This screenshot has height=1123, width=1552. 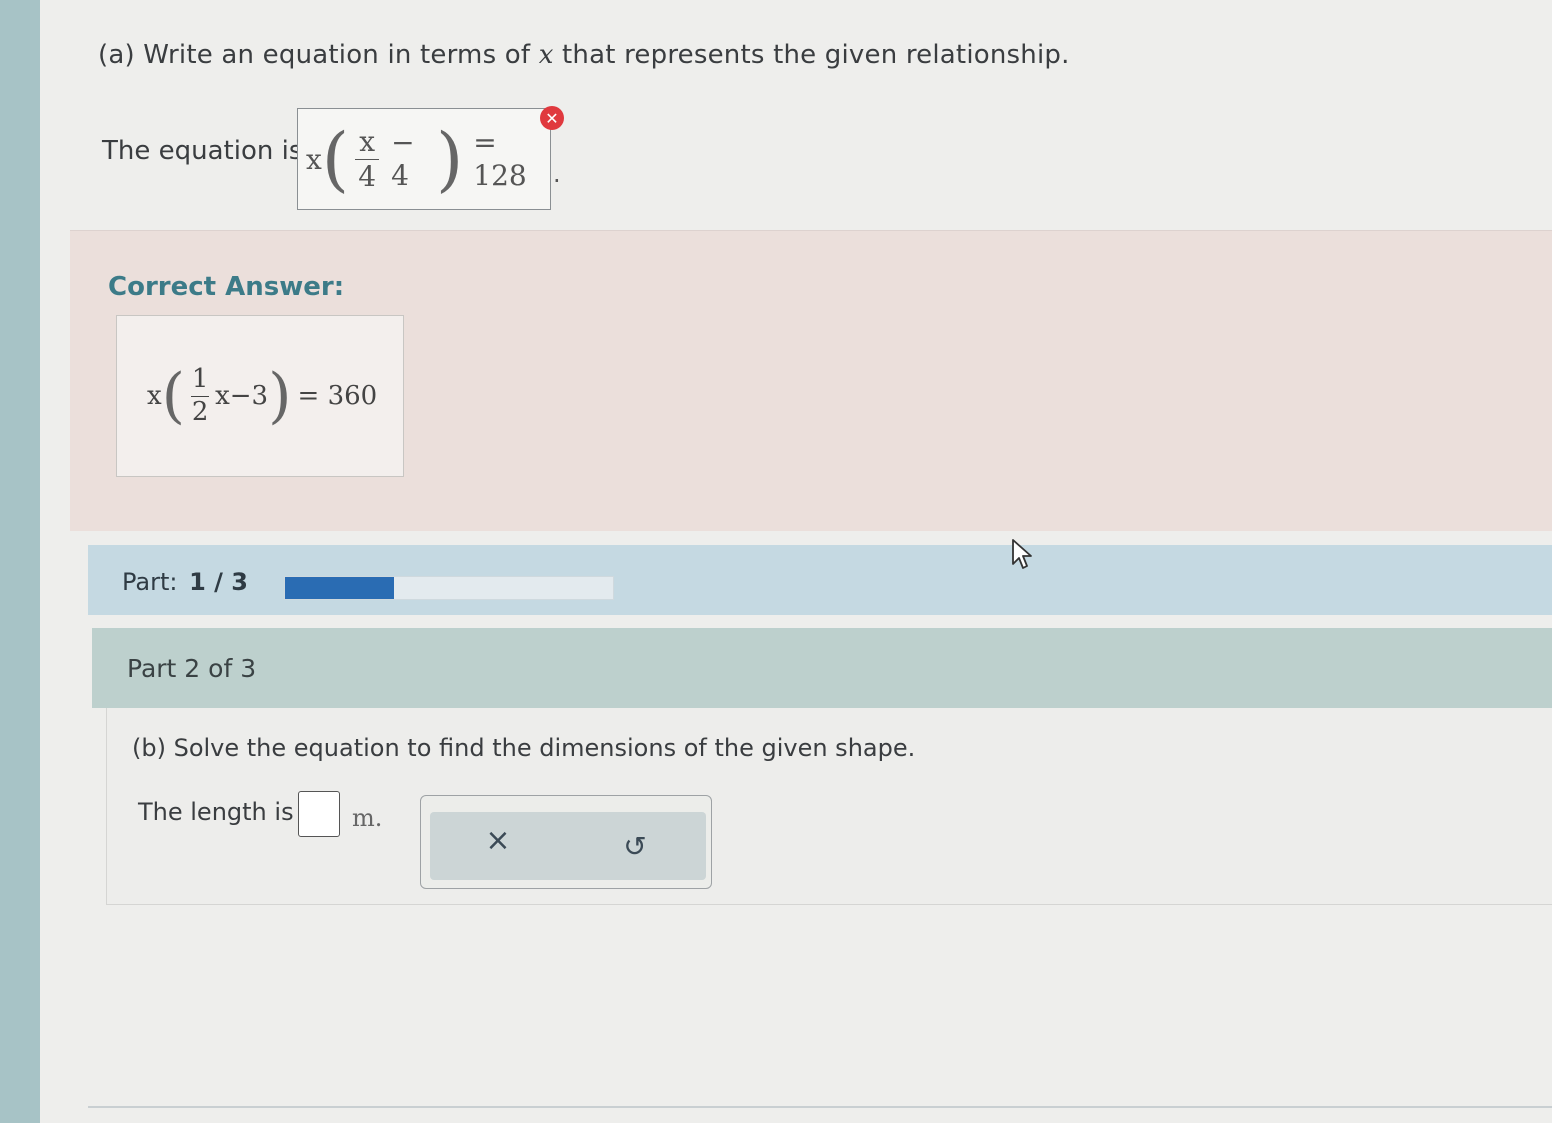 What do you see at coordinates (568, 846) in the screenshot?
I see `answer-tools-inner` at bounding box center [568, 846].